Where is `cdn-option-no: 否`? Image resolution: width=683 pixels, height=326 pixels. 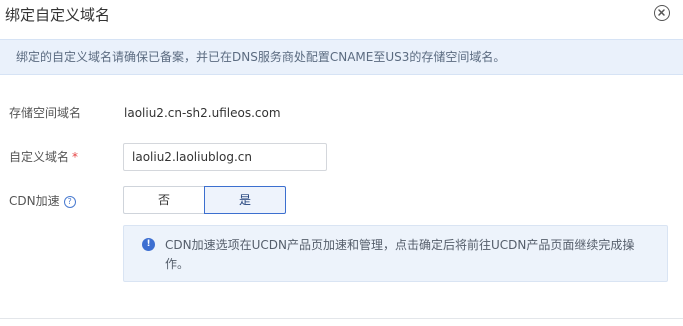
cdn-option-no: 否 is located at coordinates (163, 200).